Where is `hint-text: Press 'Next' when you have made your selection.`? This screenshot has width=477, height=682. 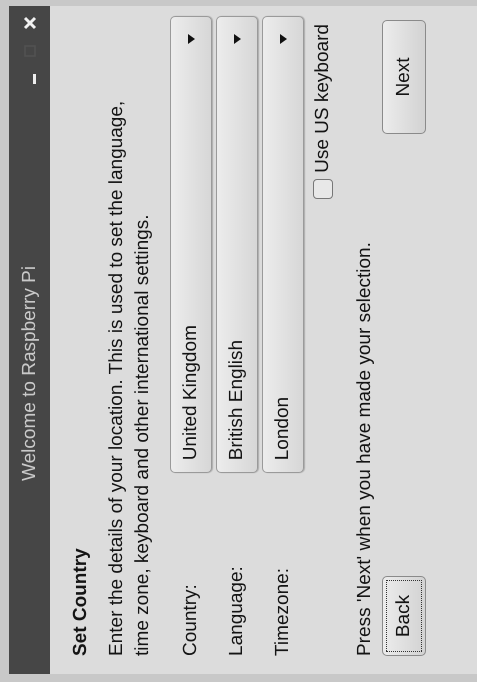 hint-text: Press 'Next' when you have made your selection. is located at coordinates (365, 448).